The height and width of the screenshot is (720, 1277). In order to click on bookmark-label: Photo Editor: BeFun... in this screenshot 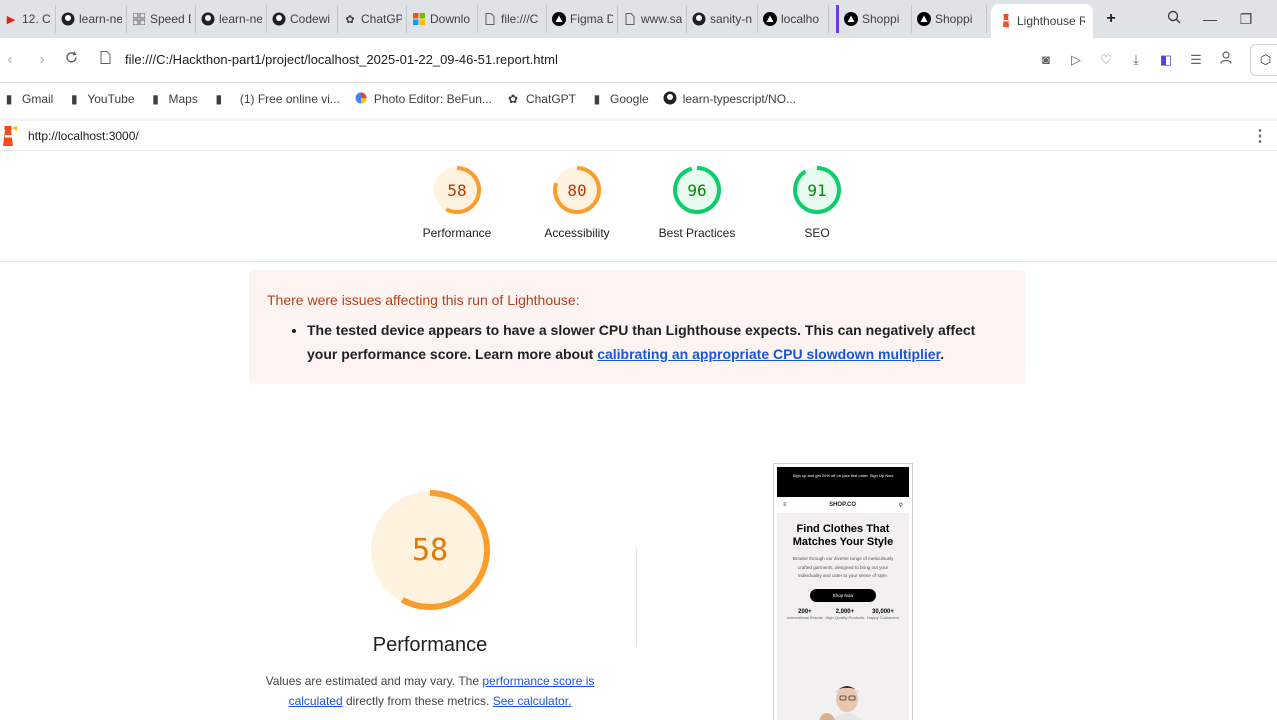, I will do `click(432, 99)`.